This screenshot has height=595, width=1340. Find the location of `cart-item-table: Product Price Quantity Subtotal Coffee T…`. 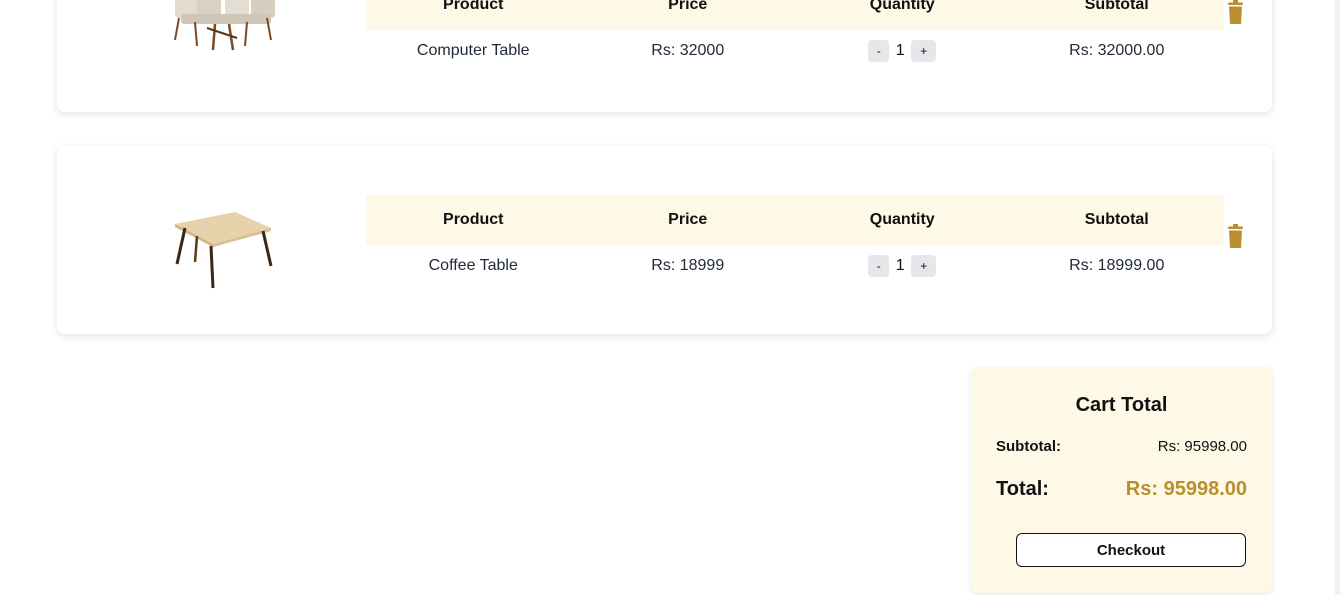

cart-item-table: Product Price Quantity Subtotal Coffee T… is located at coordinates (795, 241).